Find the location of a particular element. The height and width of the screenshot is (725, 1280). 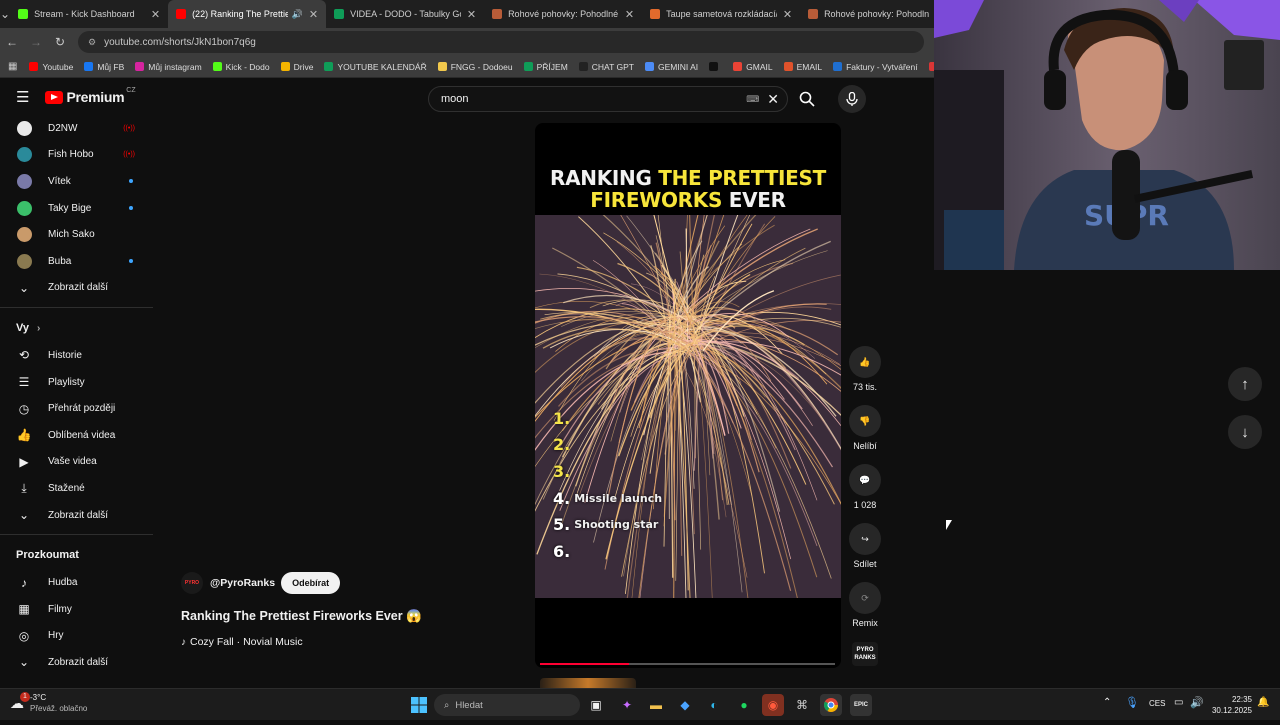

taskbar-search: ⌕ Hledat is located at coordinates (507, 705).